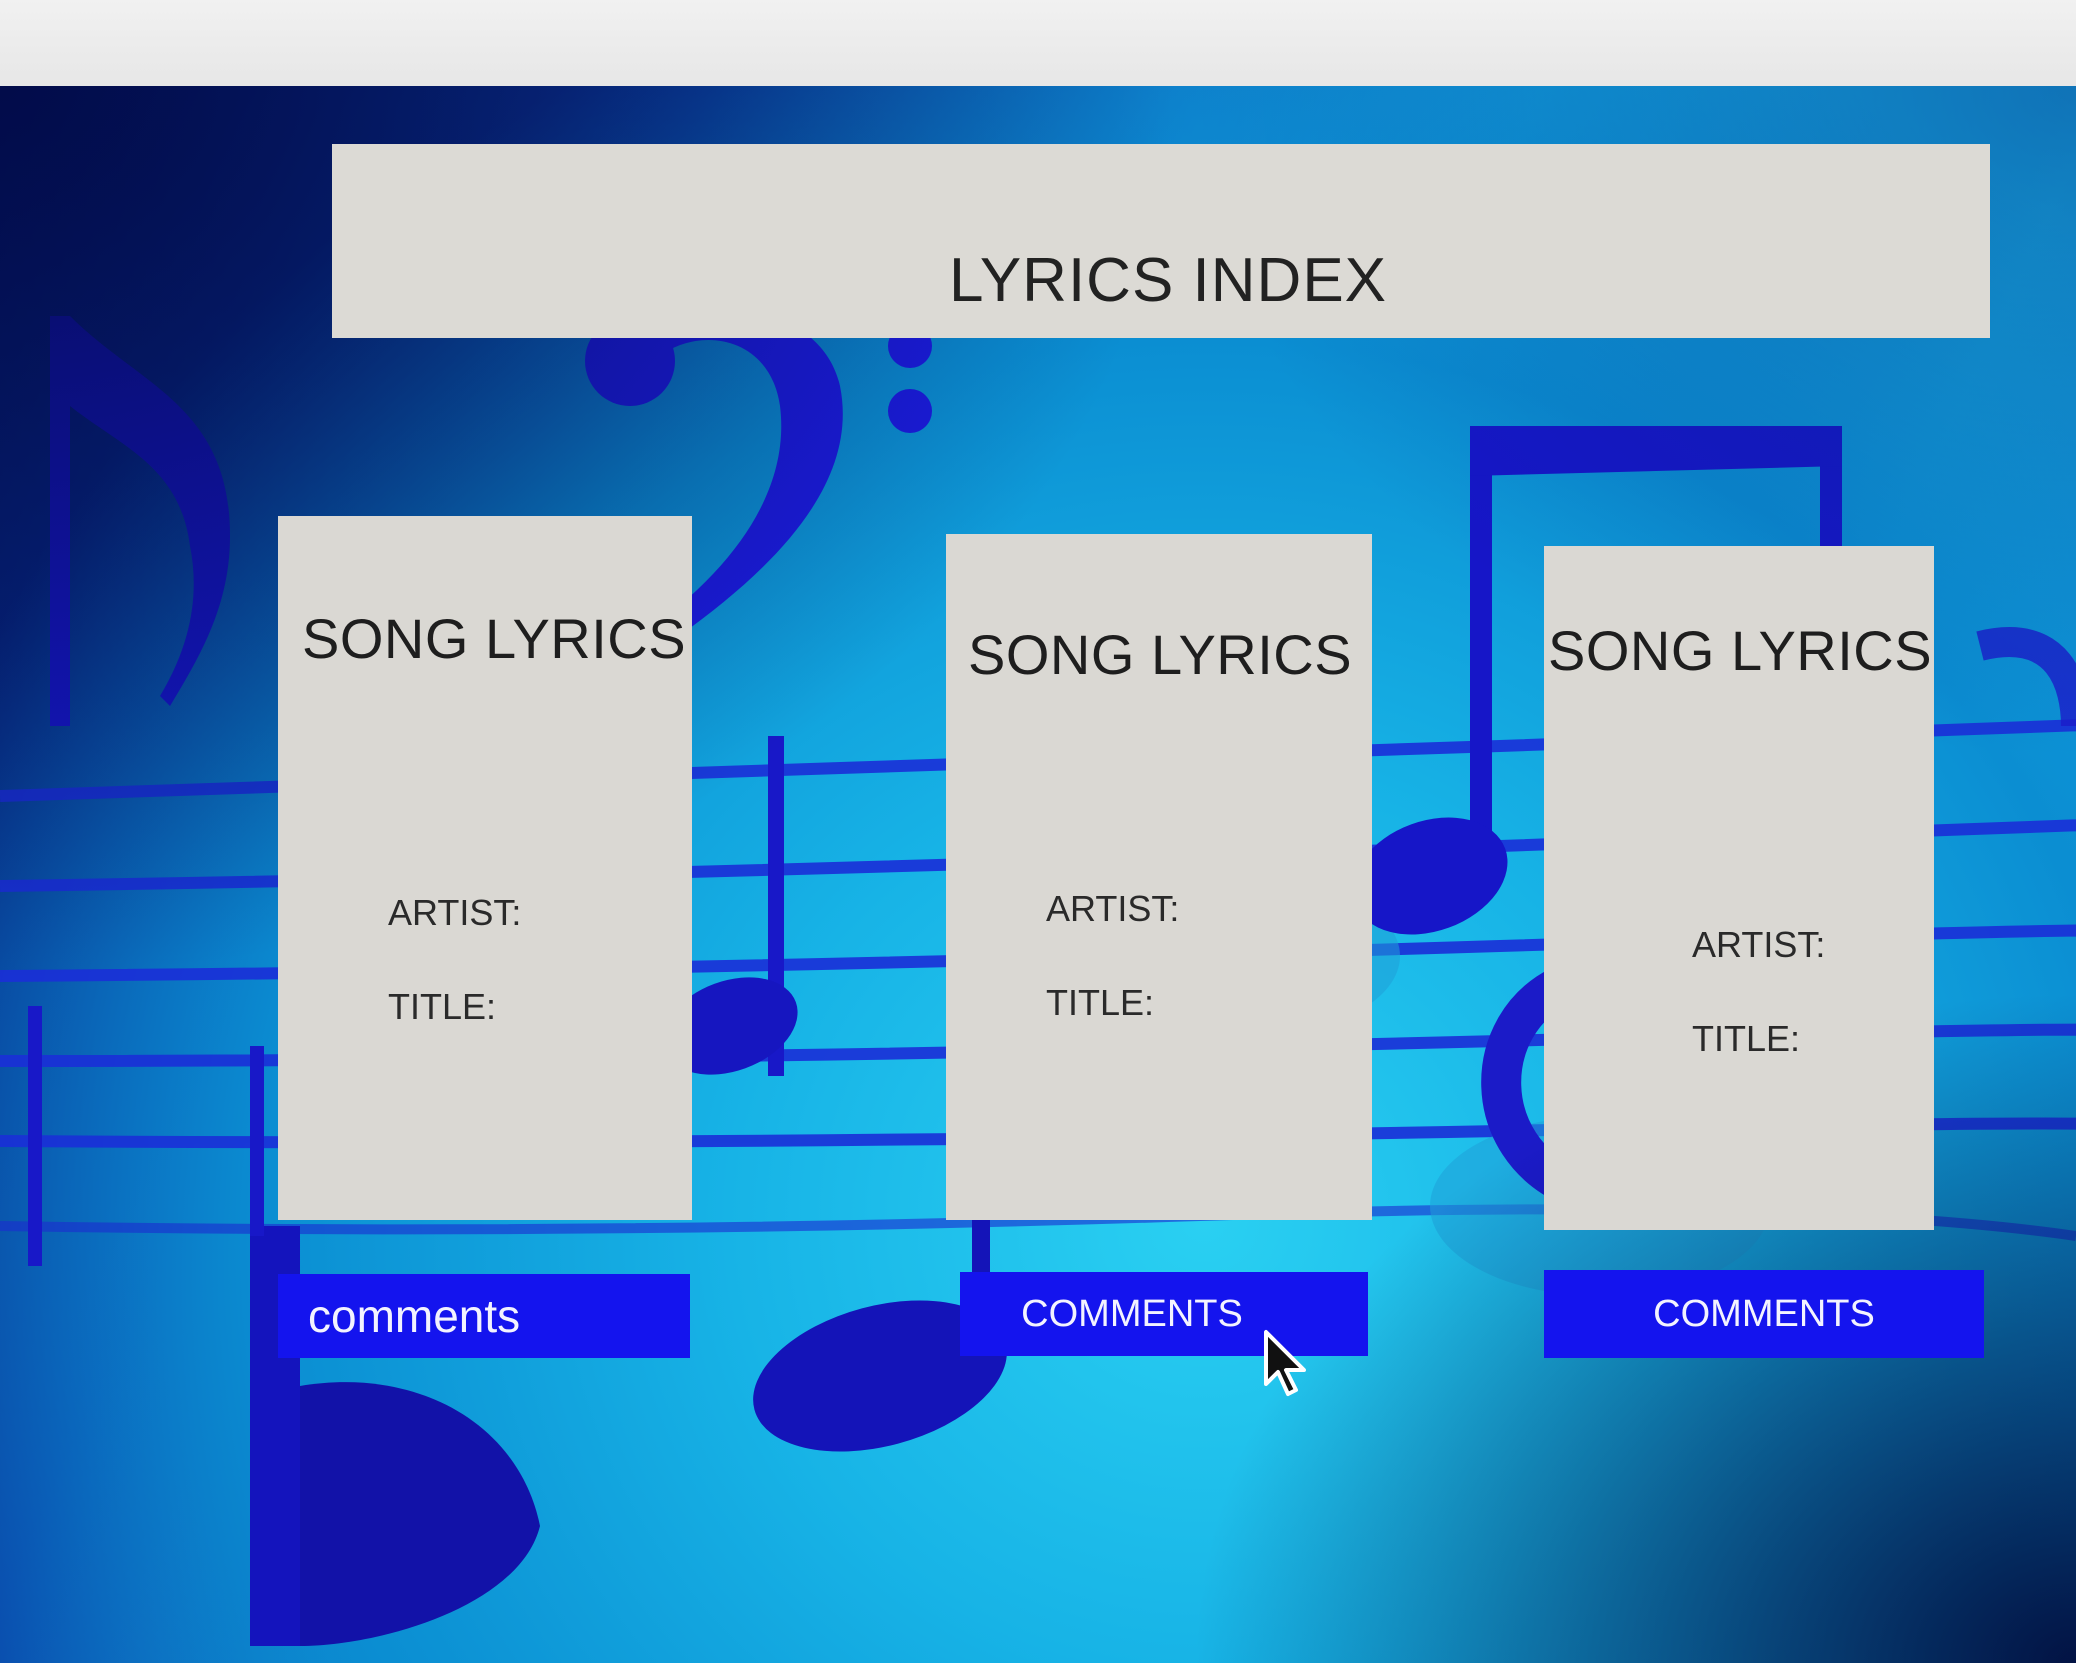 Image resolution: width=2076 pixels, height=1663 pixels. What do you see at coordinates (1168, 280) in the screenshot?
I see `page-title: LYRICS INDEX` at bounding box center [1168, 280].